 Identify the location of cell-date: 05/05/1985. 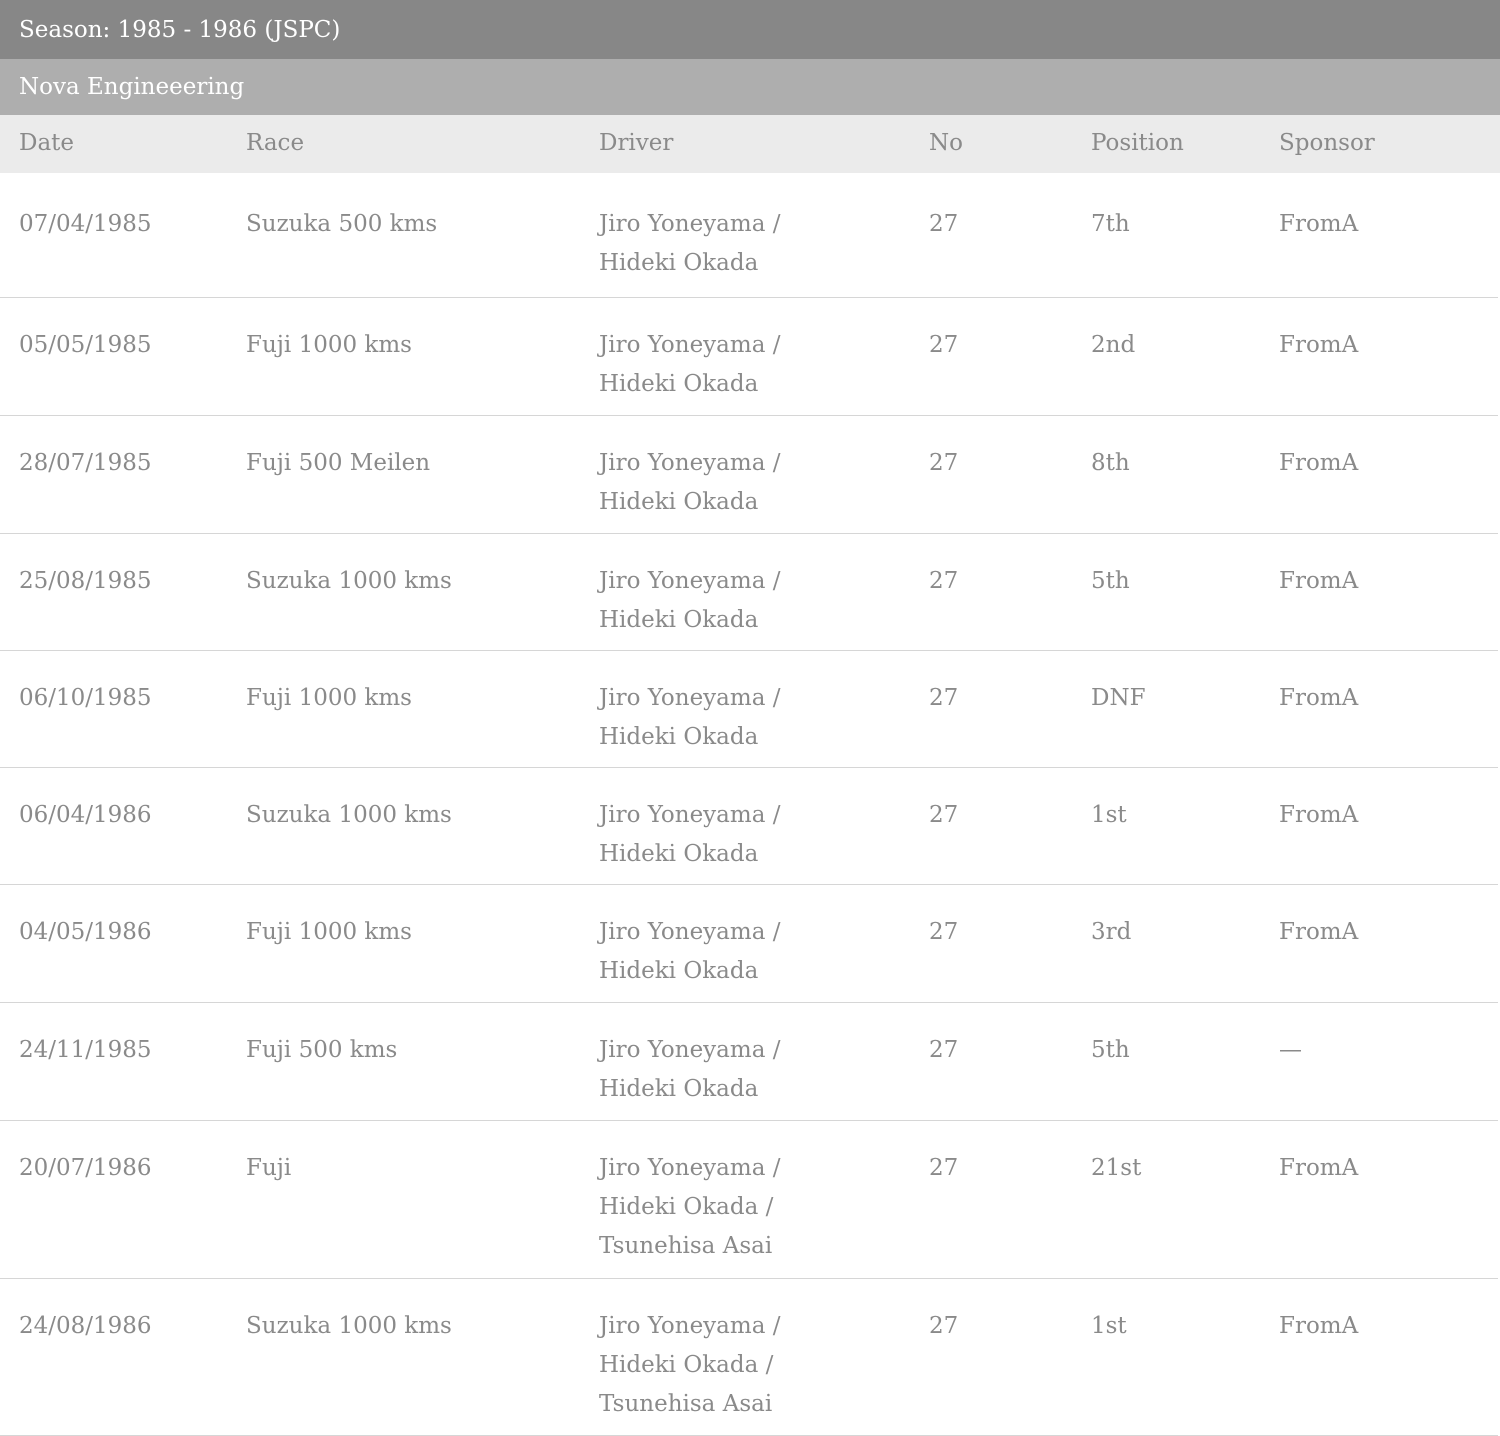
(85, 345).